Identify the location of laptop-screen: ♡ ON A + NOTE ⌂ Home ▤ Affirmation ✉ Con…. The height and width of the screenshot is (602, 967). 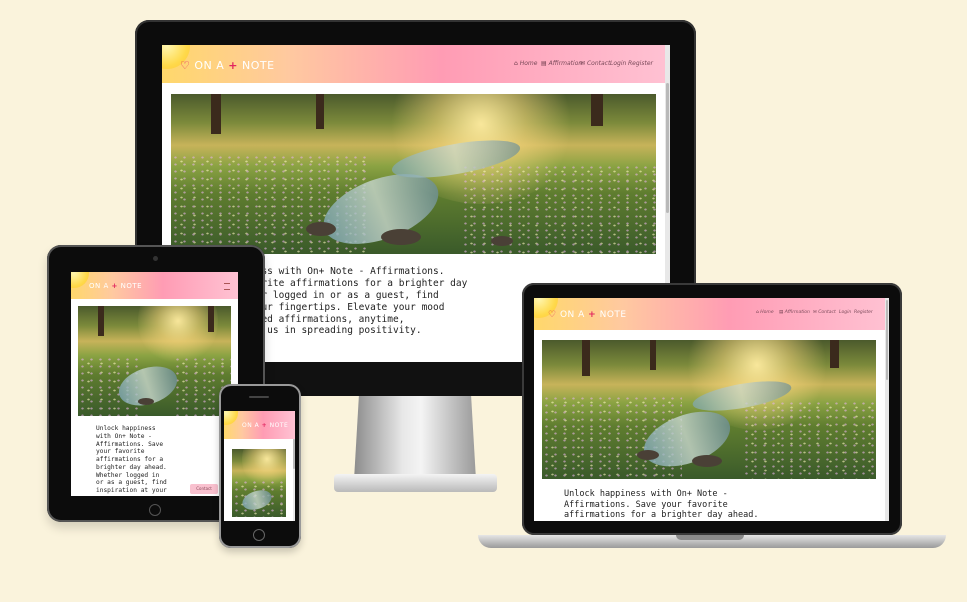
(711, 409).